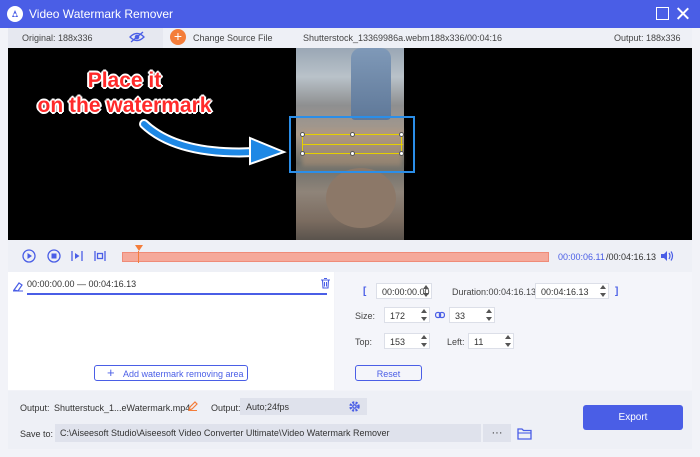  I want to click on change-source-button: Change Source File, so click(233, 38).